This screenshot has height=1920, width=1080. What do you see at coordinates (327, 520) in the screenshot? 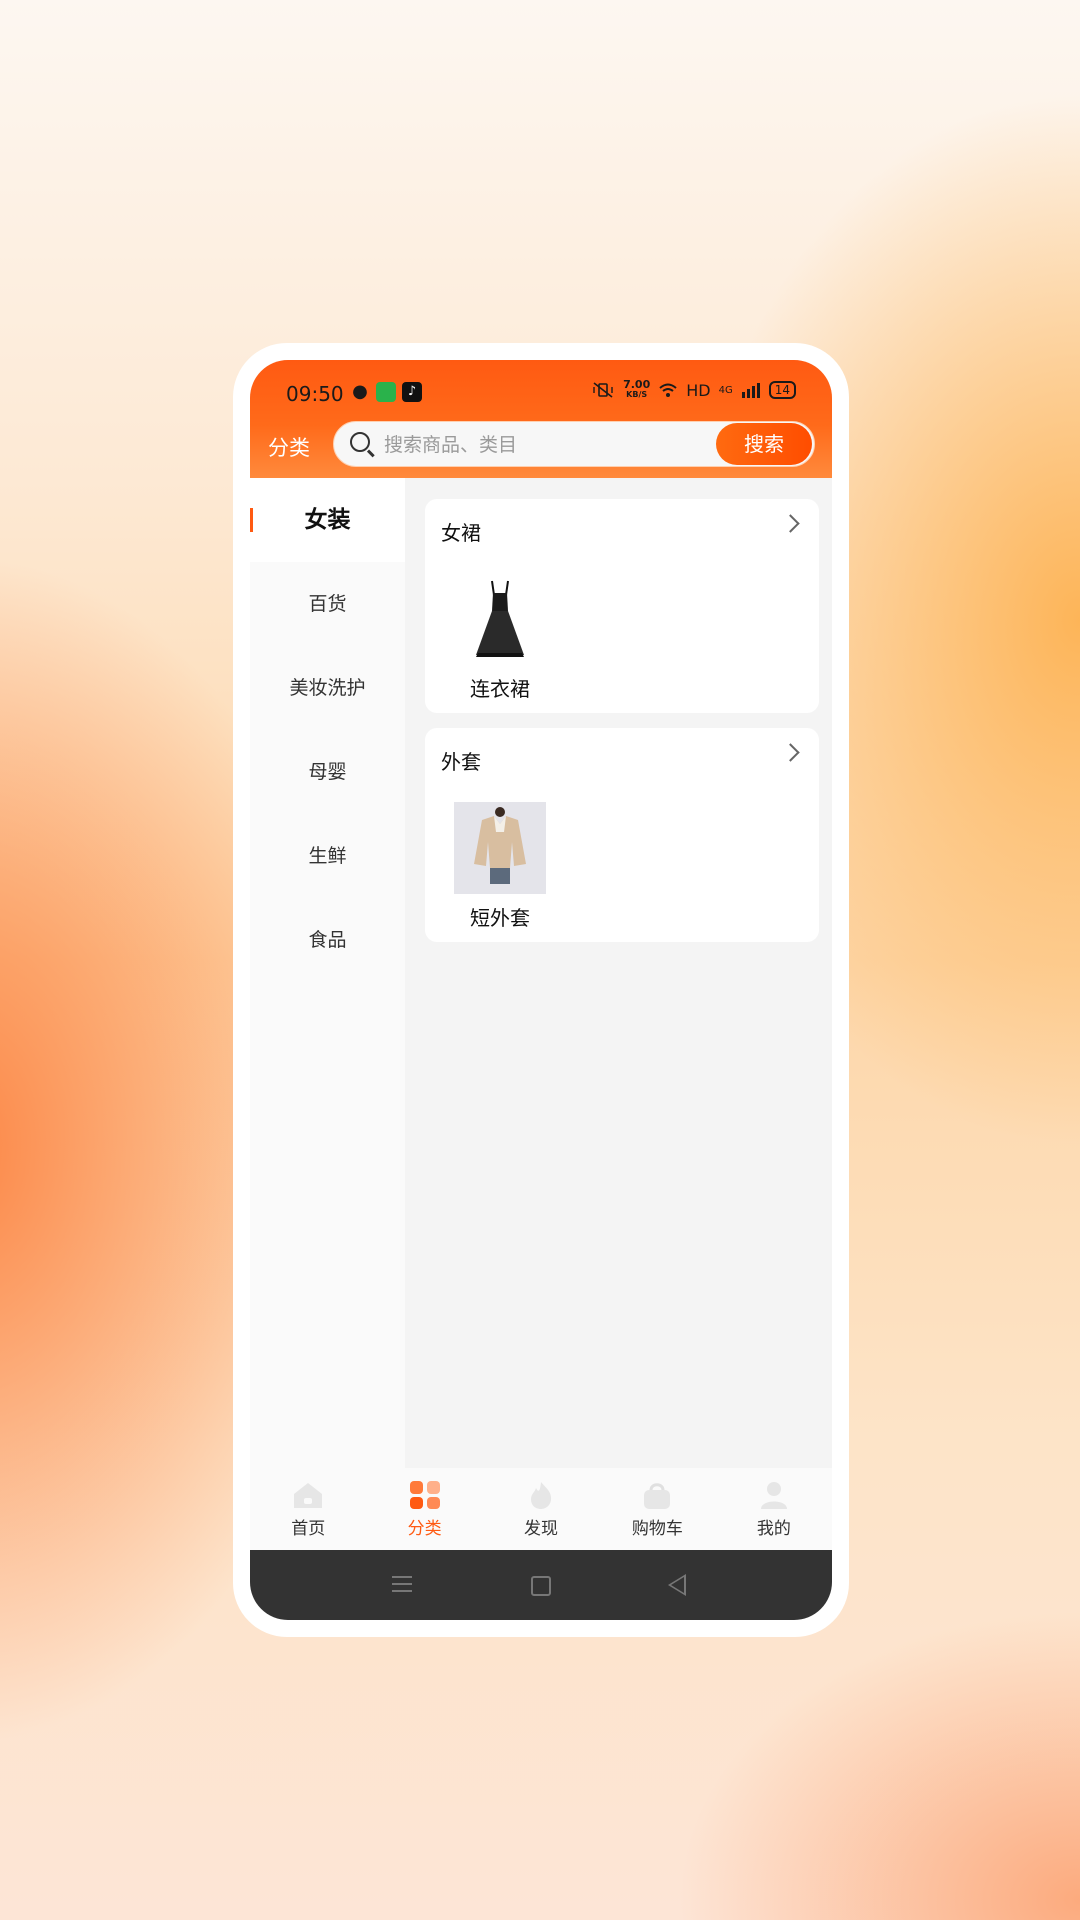
I see `sidebar-item-womens-clothing: 女装` at bounding box center [327, 520].